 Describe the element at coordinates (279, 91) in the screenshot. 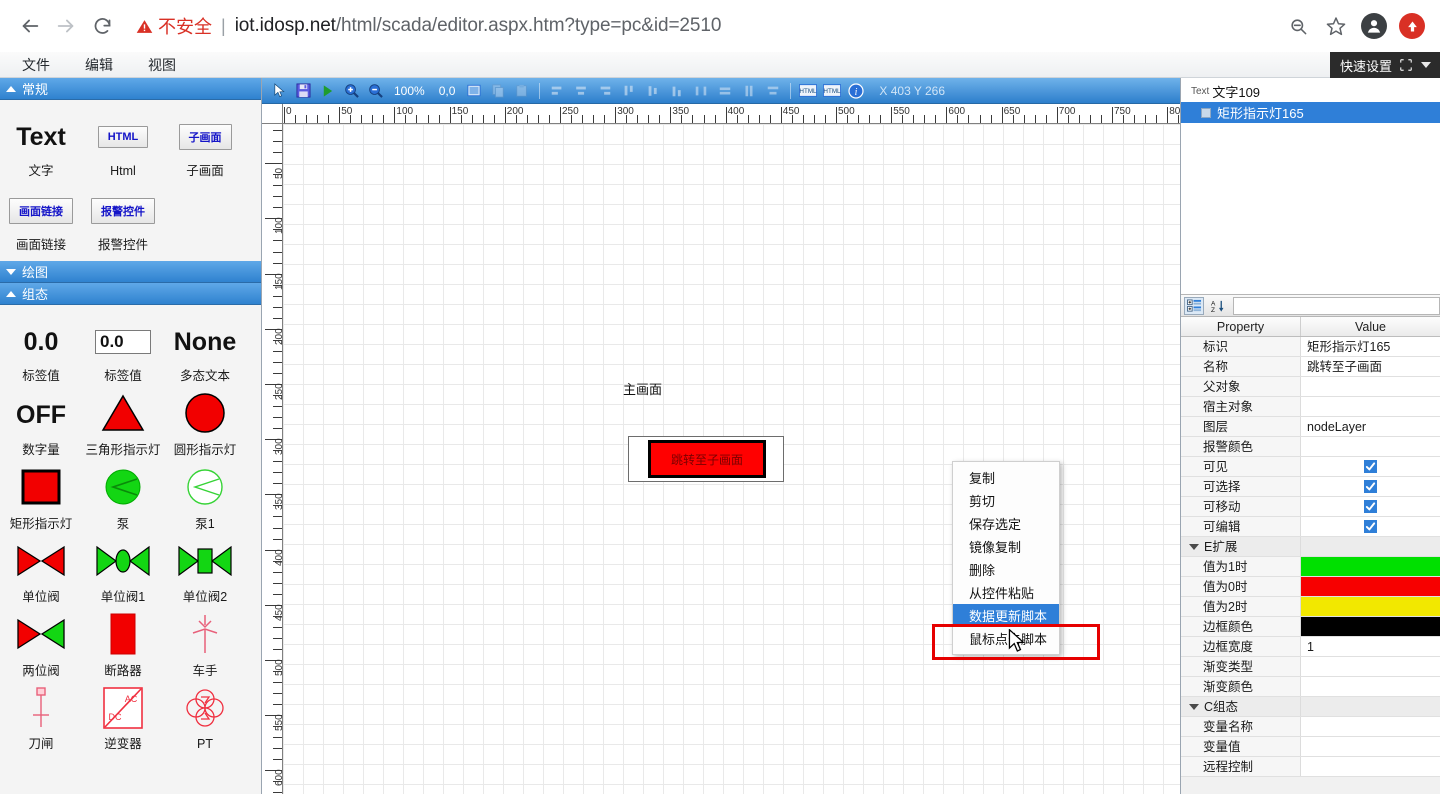

I see `select-tool-button` at that location.